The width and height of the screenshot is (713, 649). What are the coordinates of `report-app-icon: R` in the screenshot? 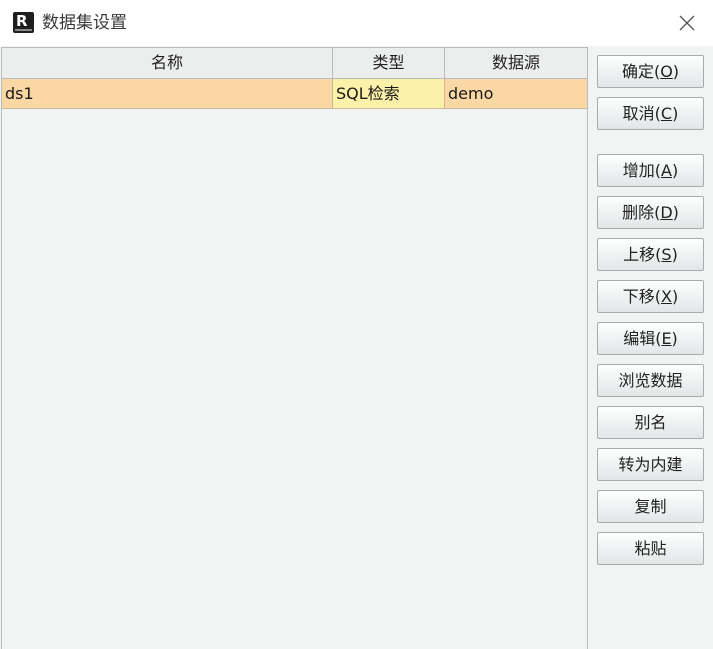 It's located at (23, 22).